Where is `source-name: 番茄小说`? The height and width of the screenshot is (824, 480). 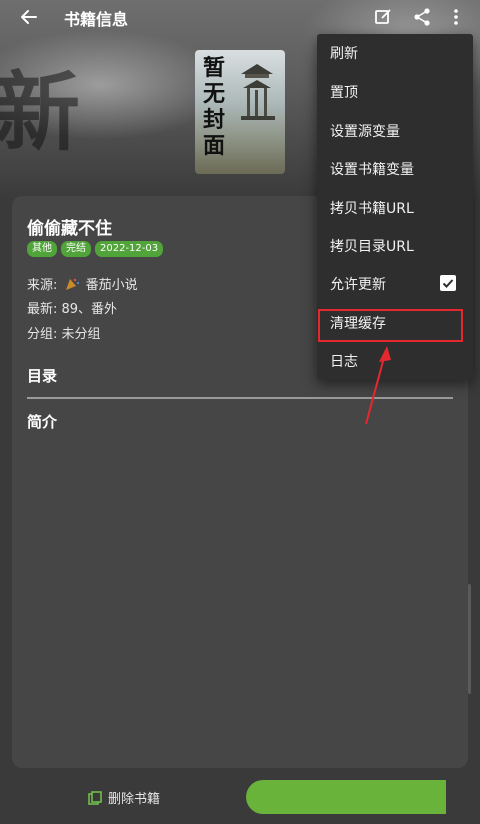 source-name: 番茄小说 is located at coordinates (111, 285).